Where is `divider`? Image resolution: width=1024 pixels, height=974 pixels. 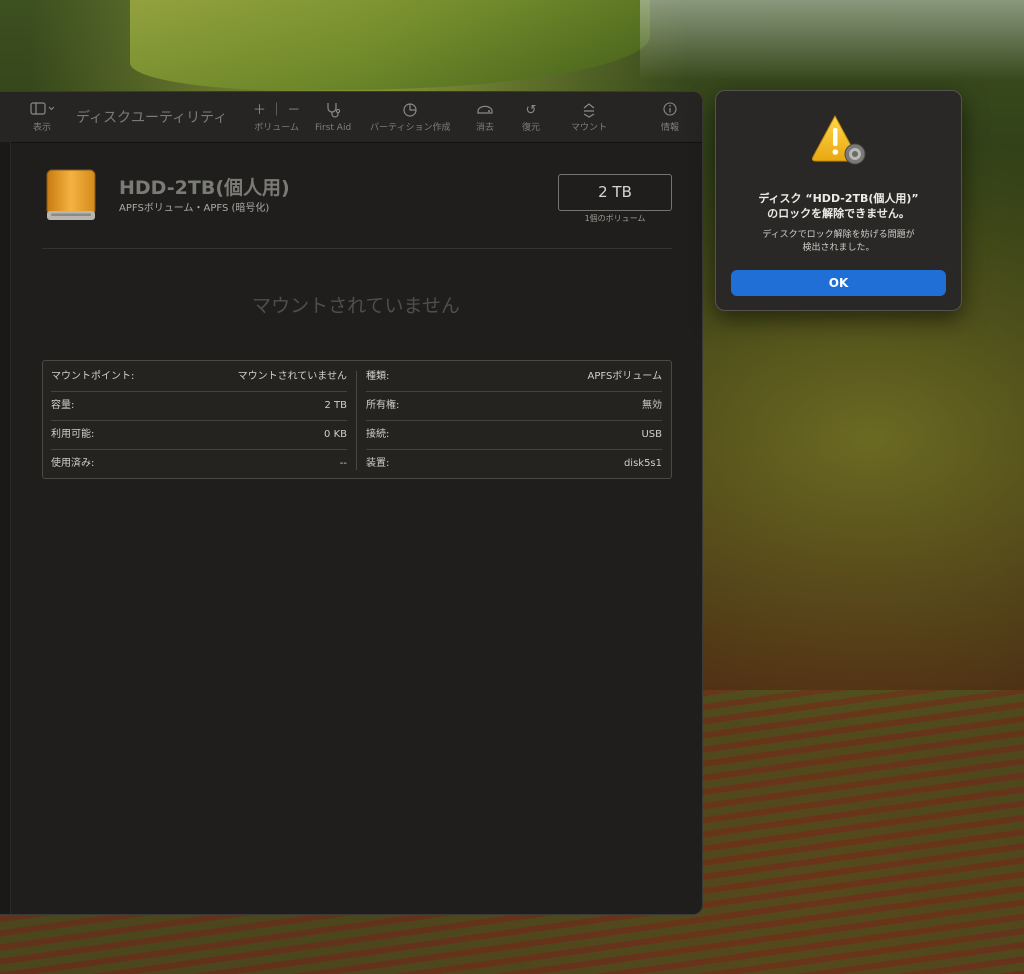 divider is located at coordinates (357, 248).